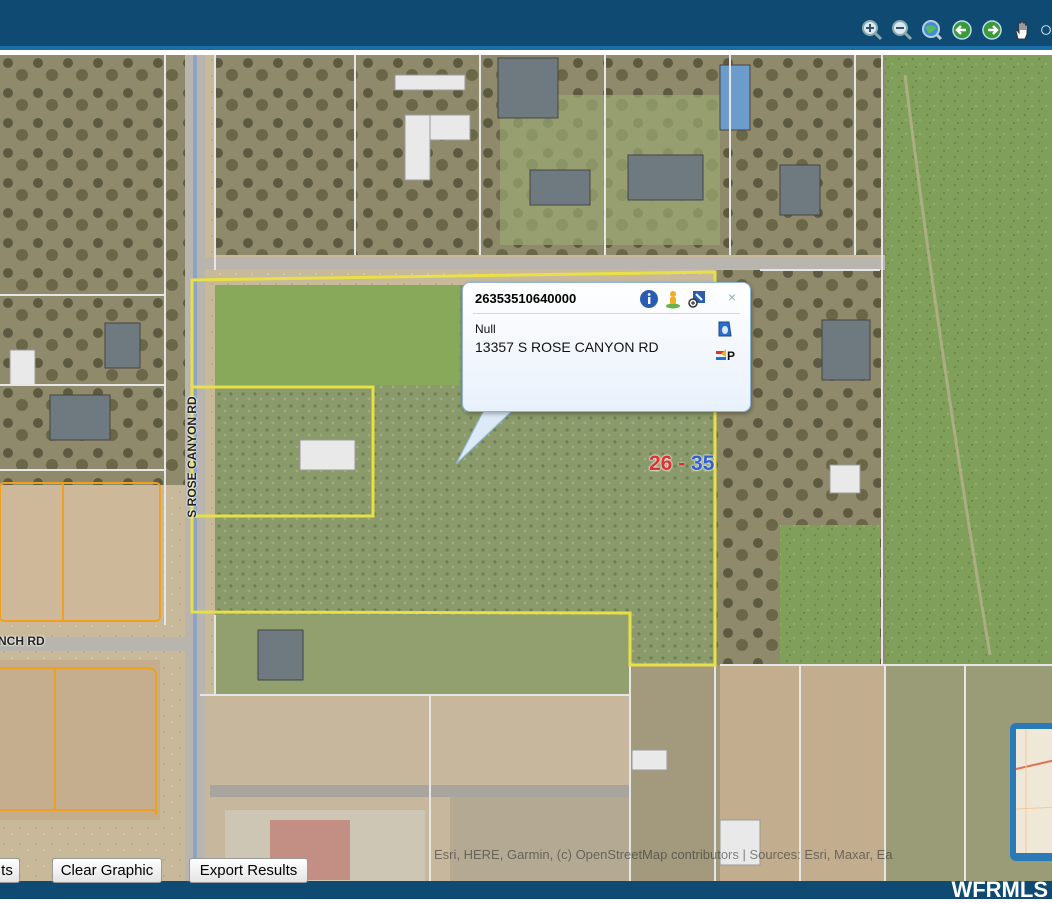 The width and height of the screenshot is (1052, 903). Describe the element at coordinates (649, 299) in the screenshot. I see `info-icon` at that location.